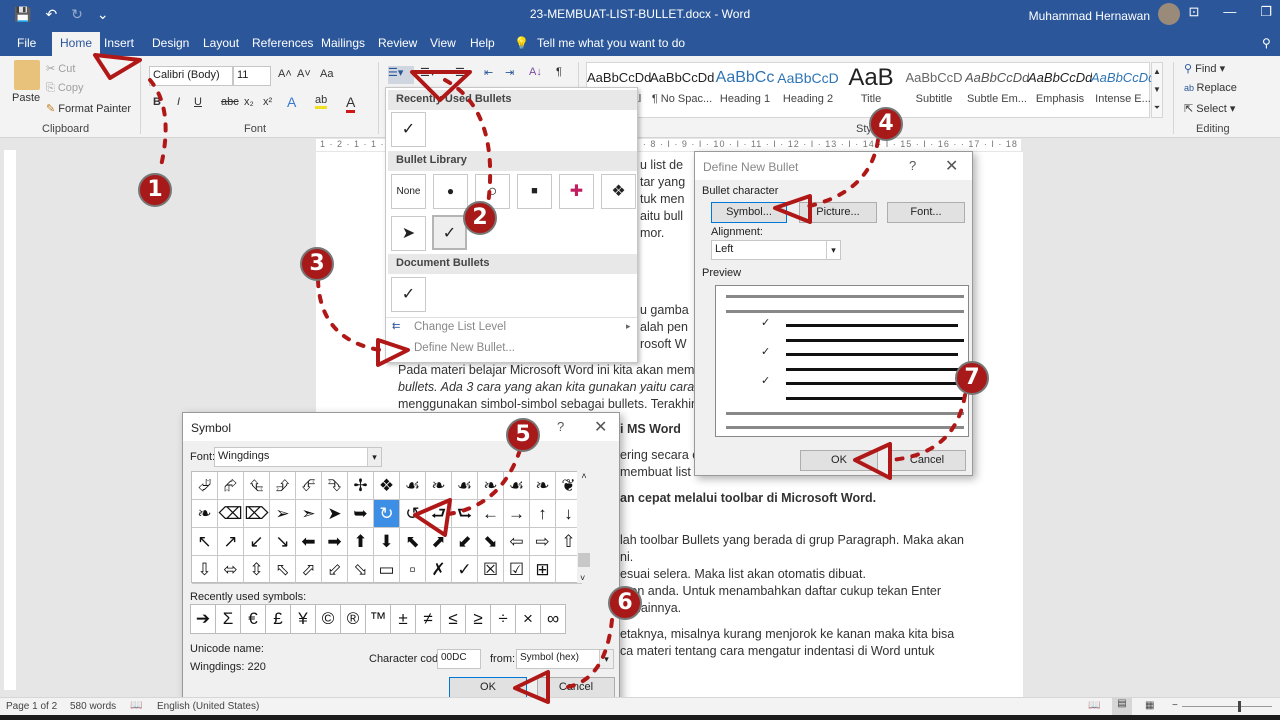 The image size is (1280, 720). I want to click on language: English (United States), so click(208, 706).